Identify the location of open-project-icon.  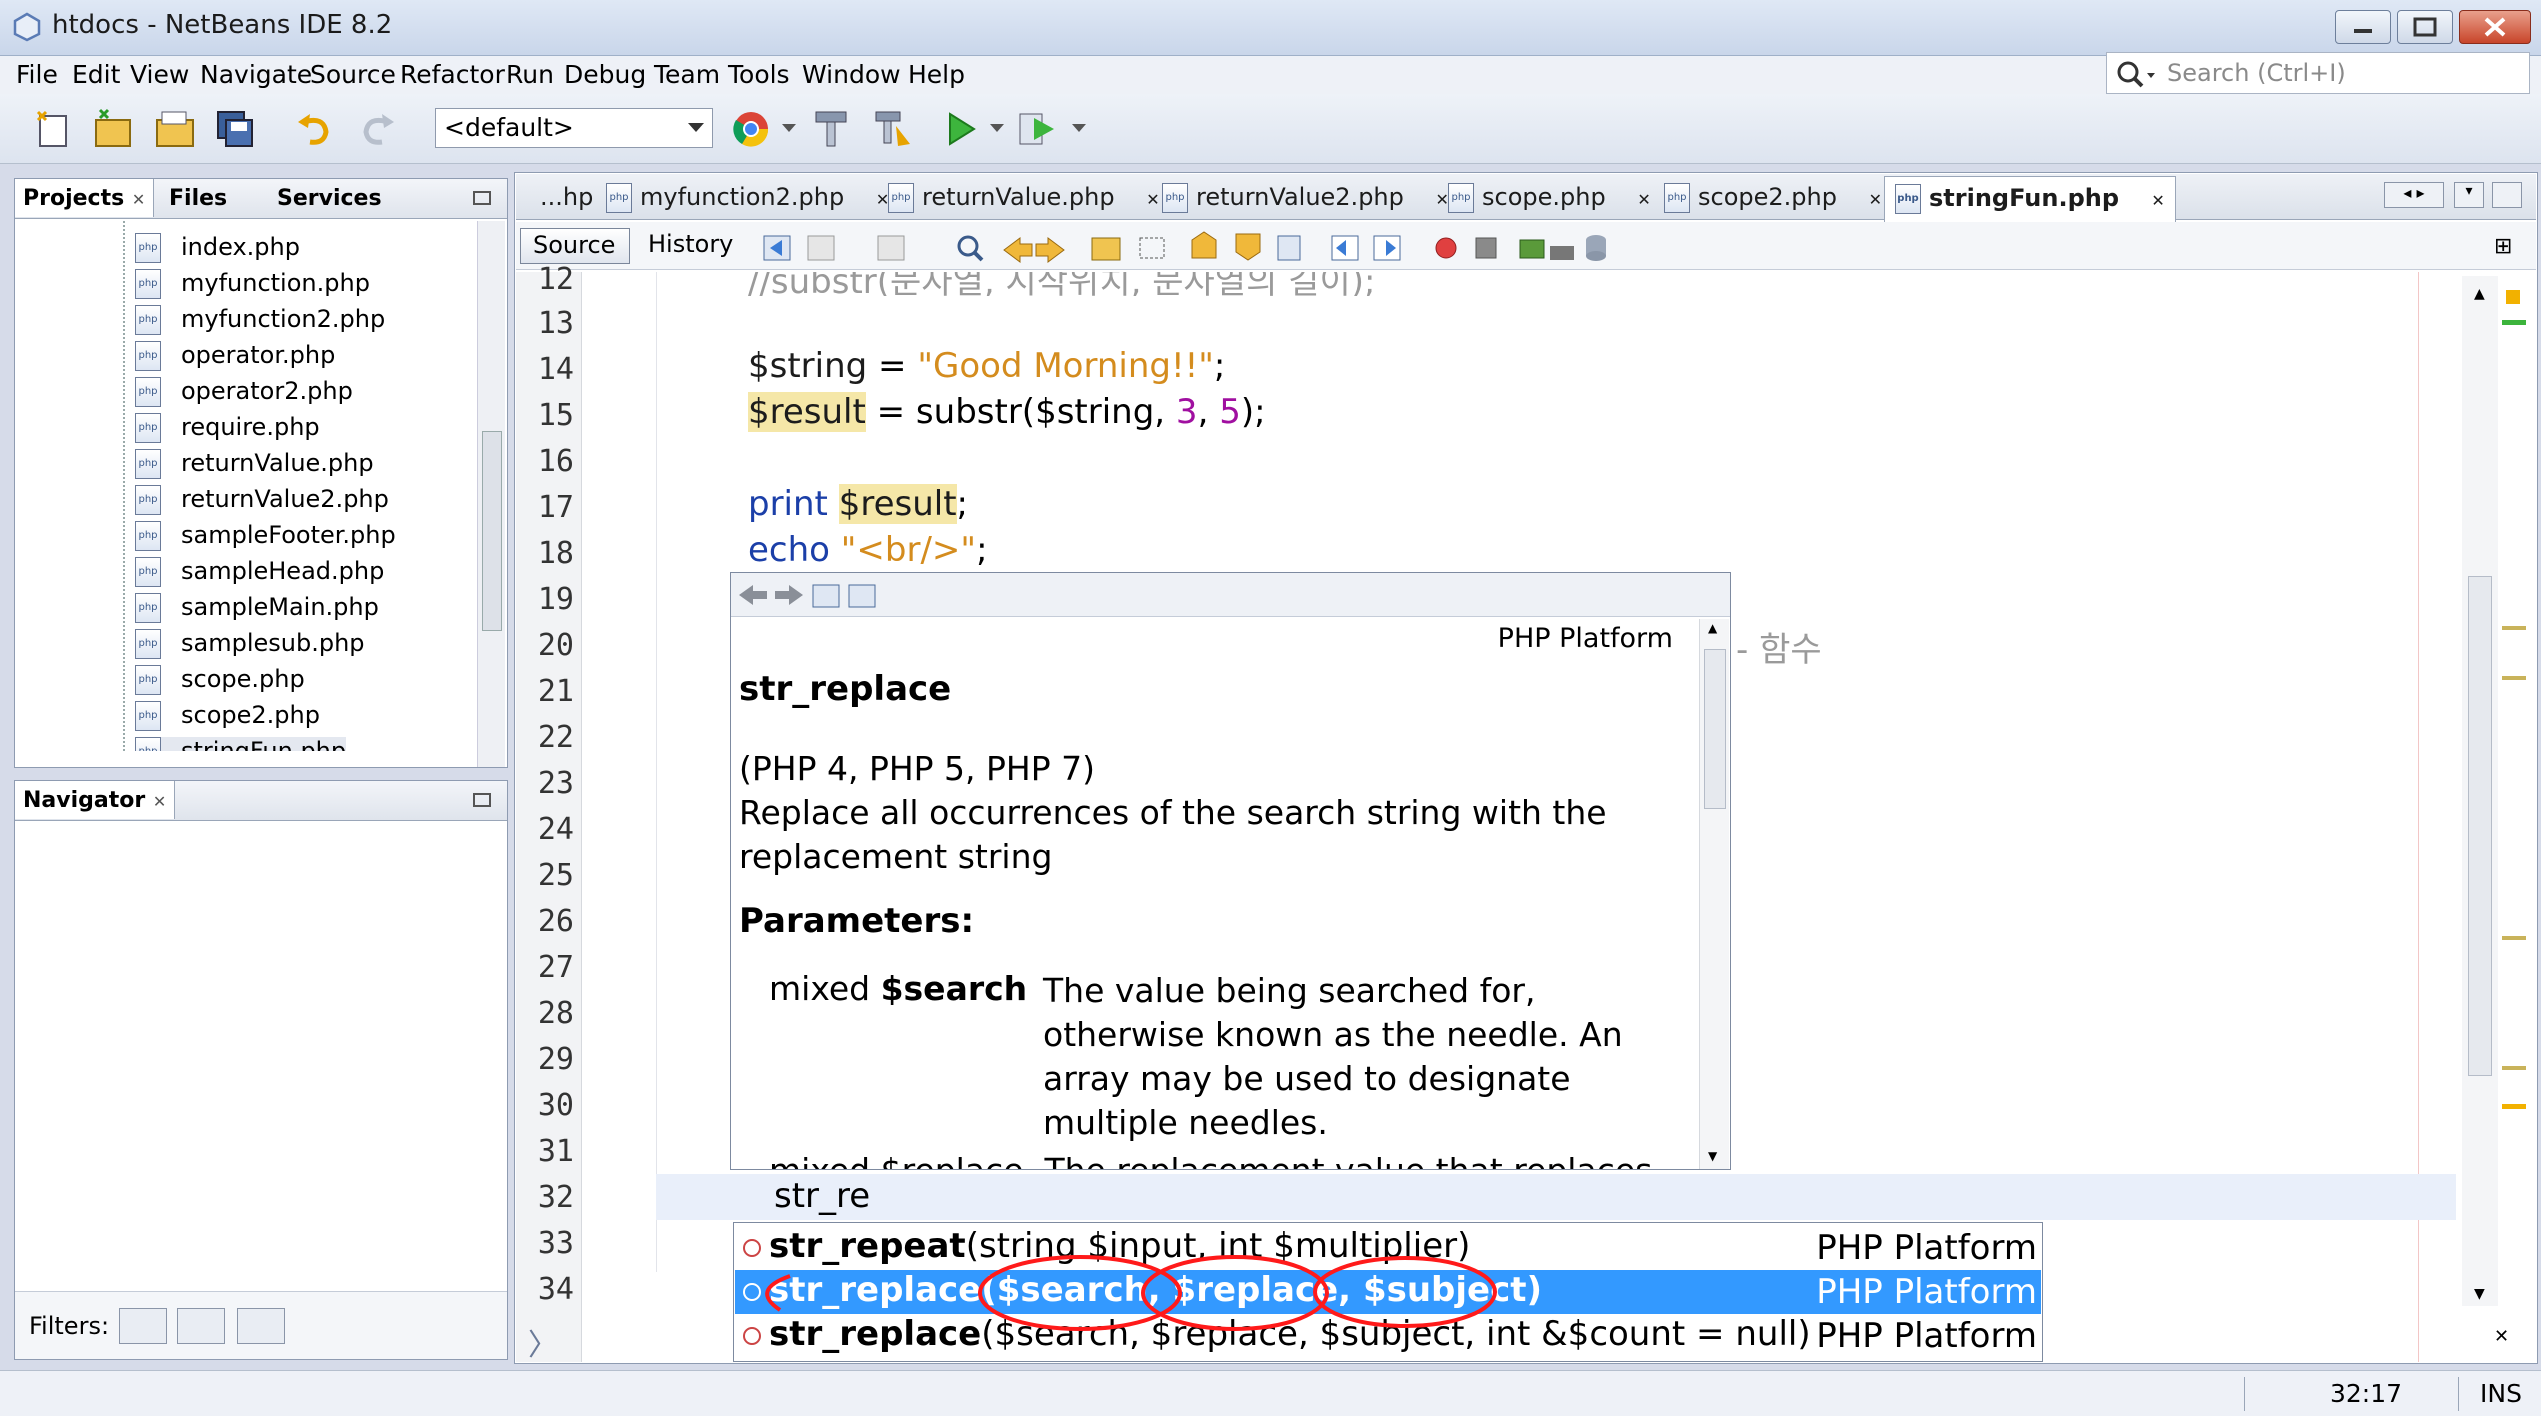
(175, 129).